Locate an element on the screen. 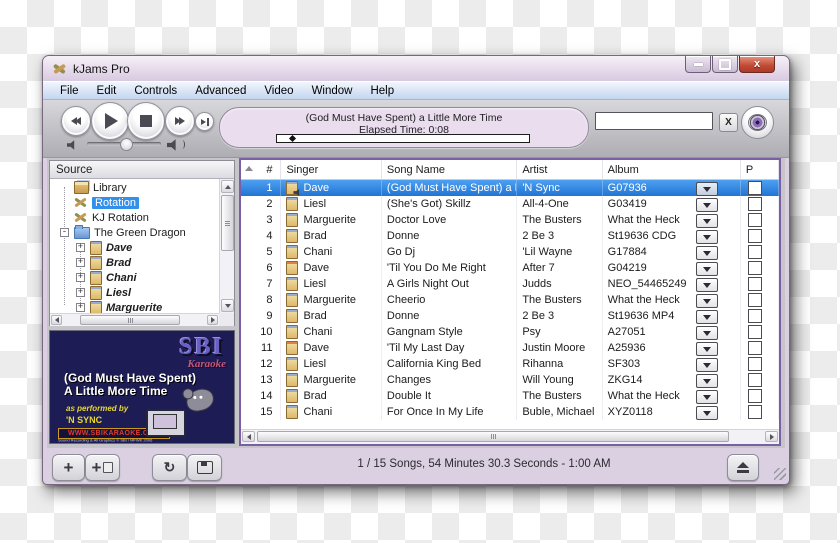 The width and height of the screenshot is (840, 543). table-row: 4 Brad Donne 2 Be 3 St19636 CDG is located at coordinates (510, 236).